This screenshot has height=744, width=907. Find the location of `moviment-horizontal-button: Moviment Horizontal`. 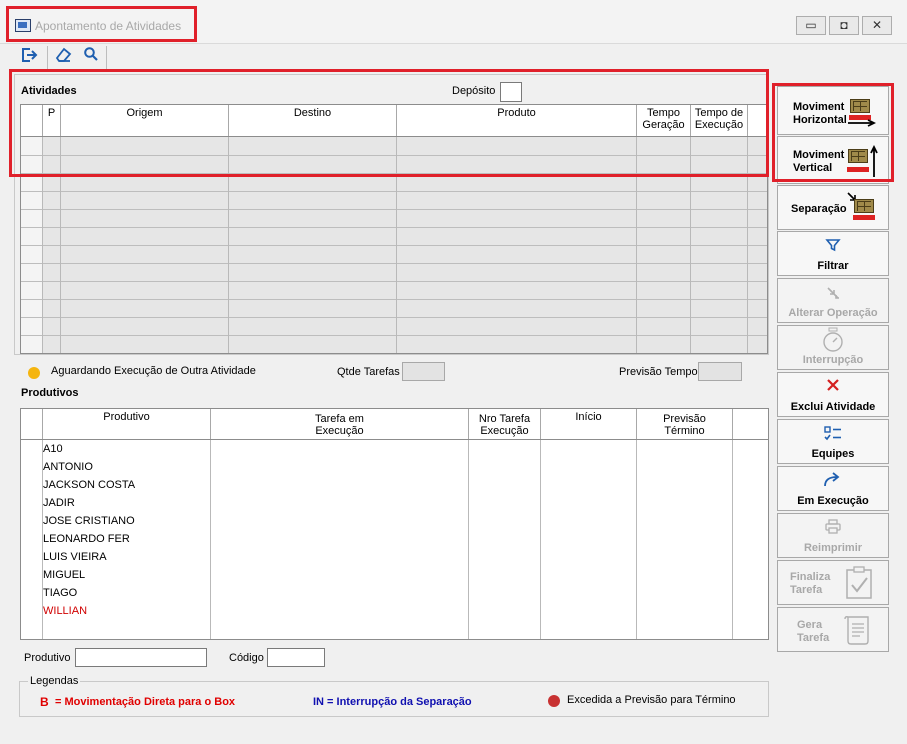

moviment-horizontal-button: Moviment Horizontal is located at coordinates (833, 110).